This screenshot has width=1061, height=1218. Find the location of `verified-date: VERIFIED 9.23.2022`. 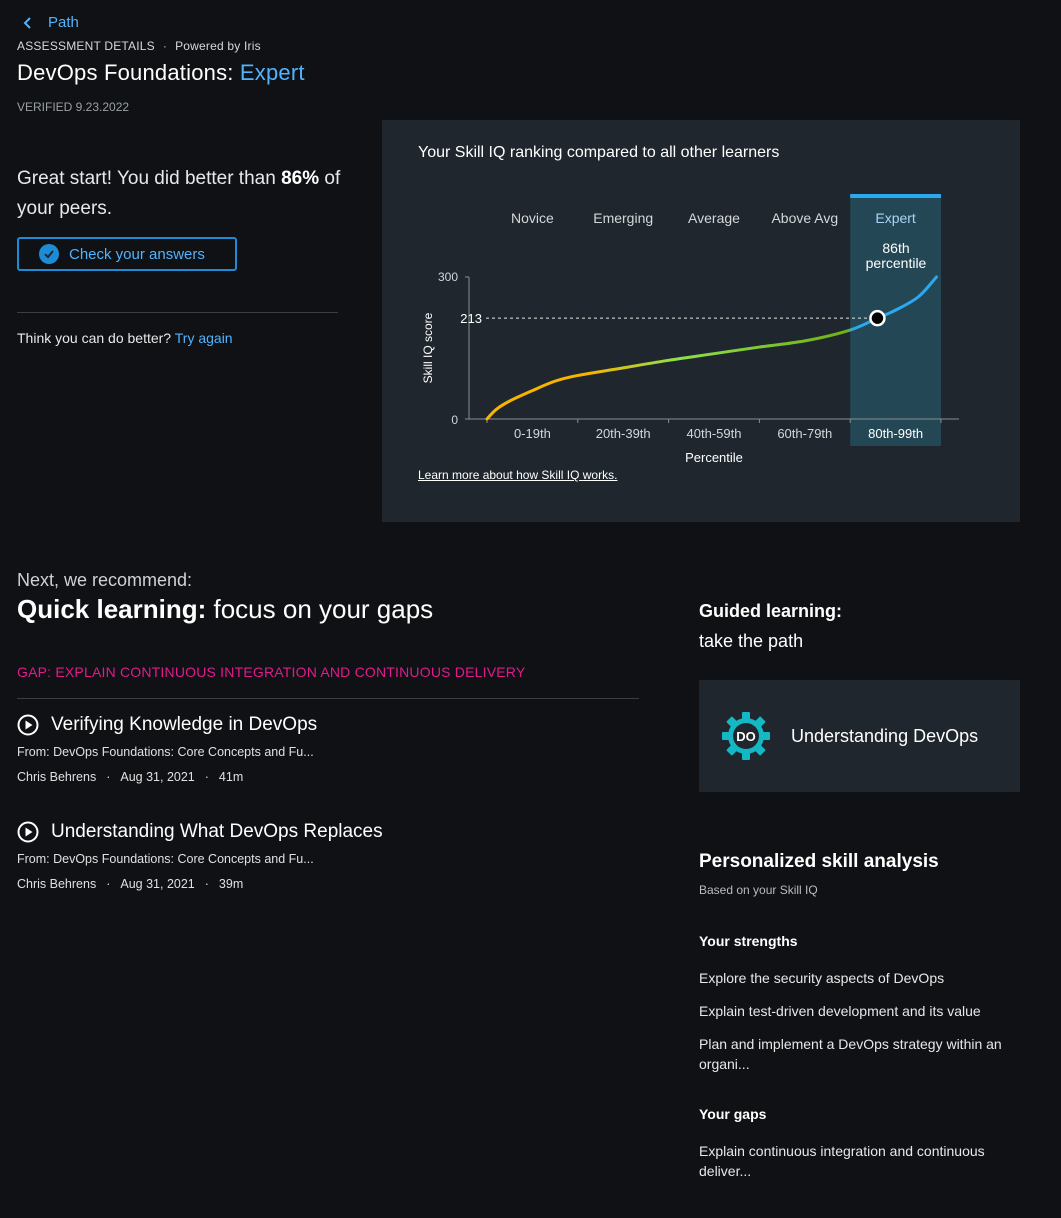

verified-date: VERIFIED 9.23.2022 is located at coordinates (73, 107).